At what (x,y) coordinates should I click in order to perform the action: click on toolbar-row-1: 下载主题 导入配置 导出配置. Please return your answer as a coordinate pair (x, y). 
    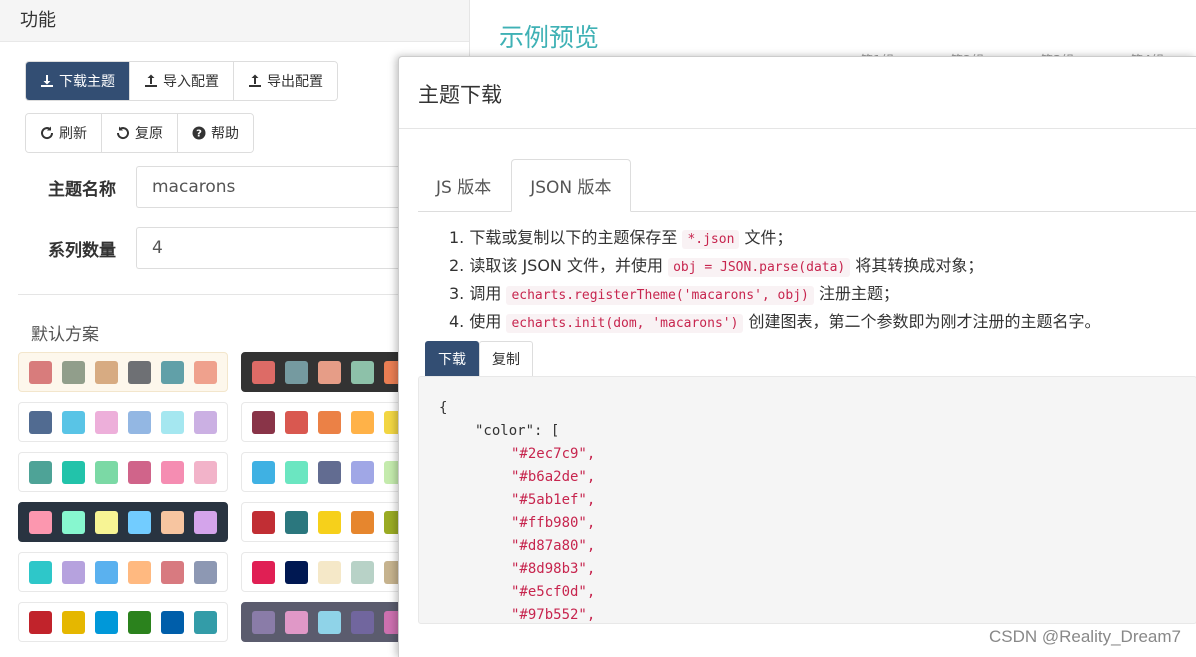
    Looking at the image, I should click on (181, 81).